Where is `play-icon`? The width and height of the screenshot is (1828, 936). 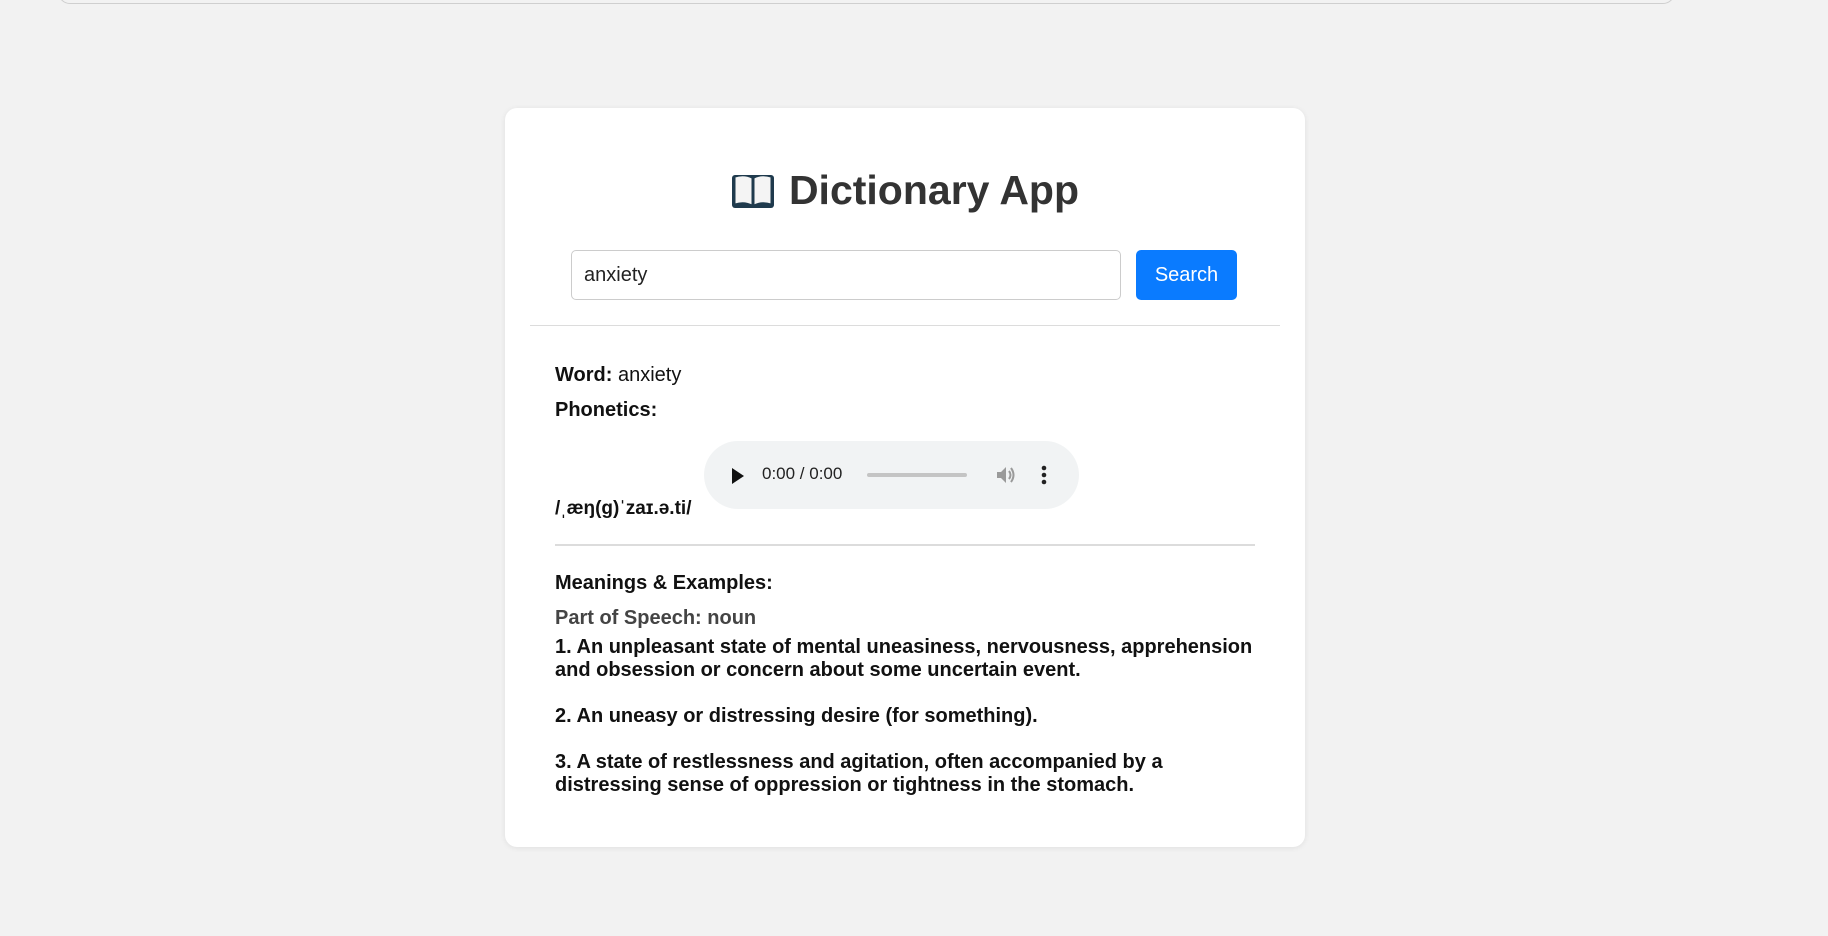 play-icon is located at coordinates (738, 478).